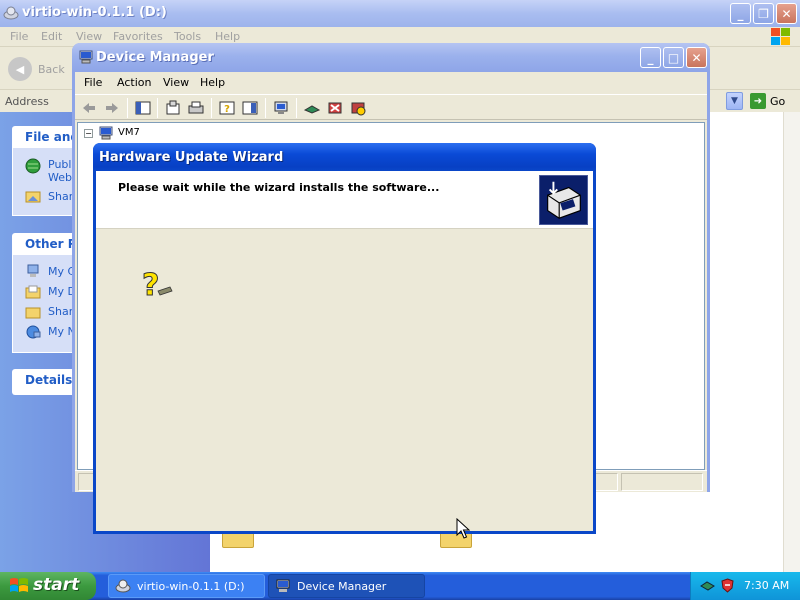  I want to click on address-label: Address, so click(27, 101).